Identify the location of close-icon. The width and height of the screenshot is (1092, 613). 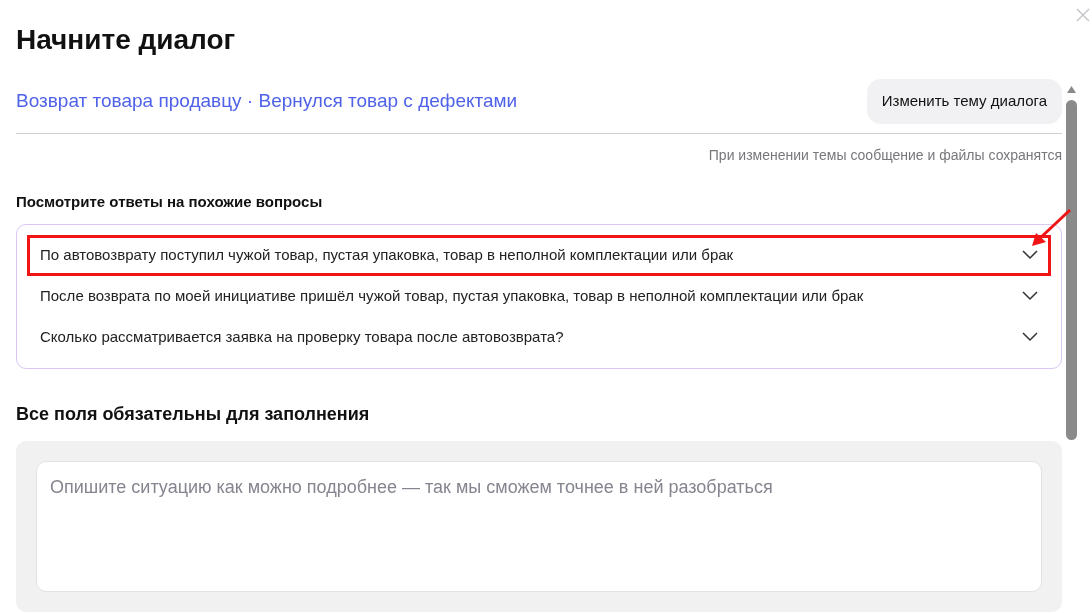
(1083, 15).